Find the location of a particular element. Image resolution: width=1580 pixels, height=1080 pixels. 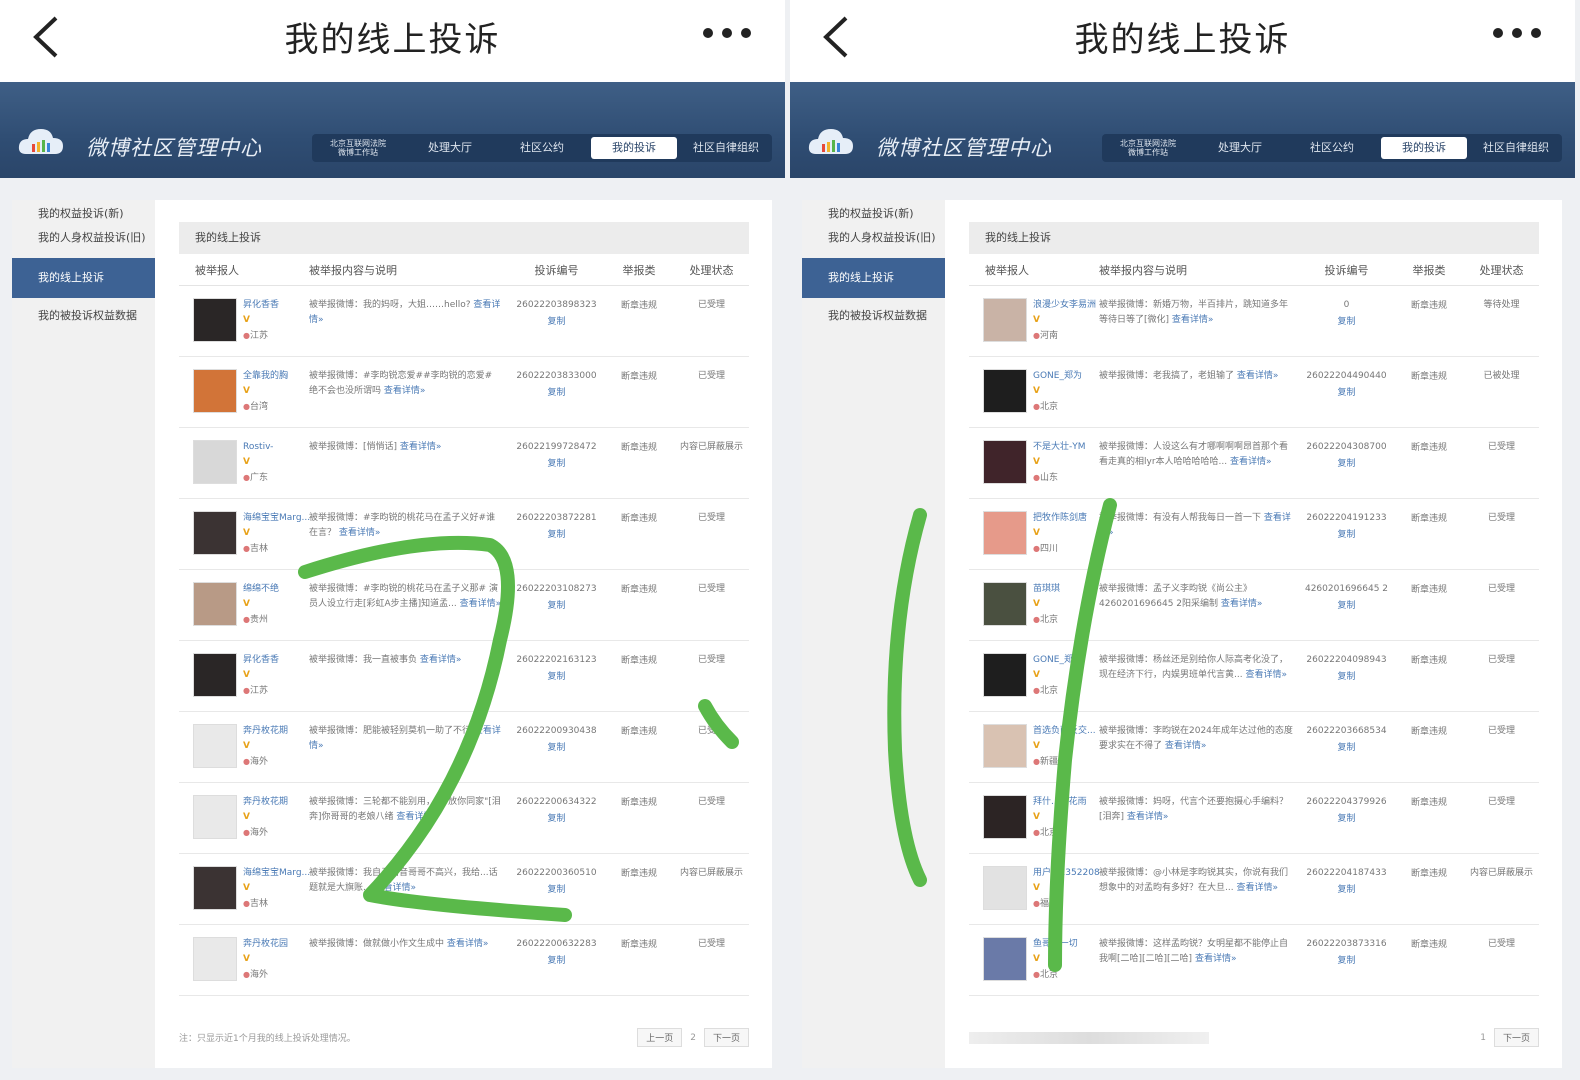

user-name: Rostiv- is located at coordinates (258, 447).